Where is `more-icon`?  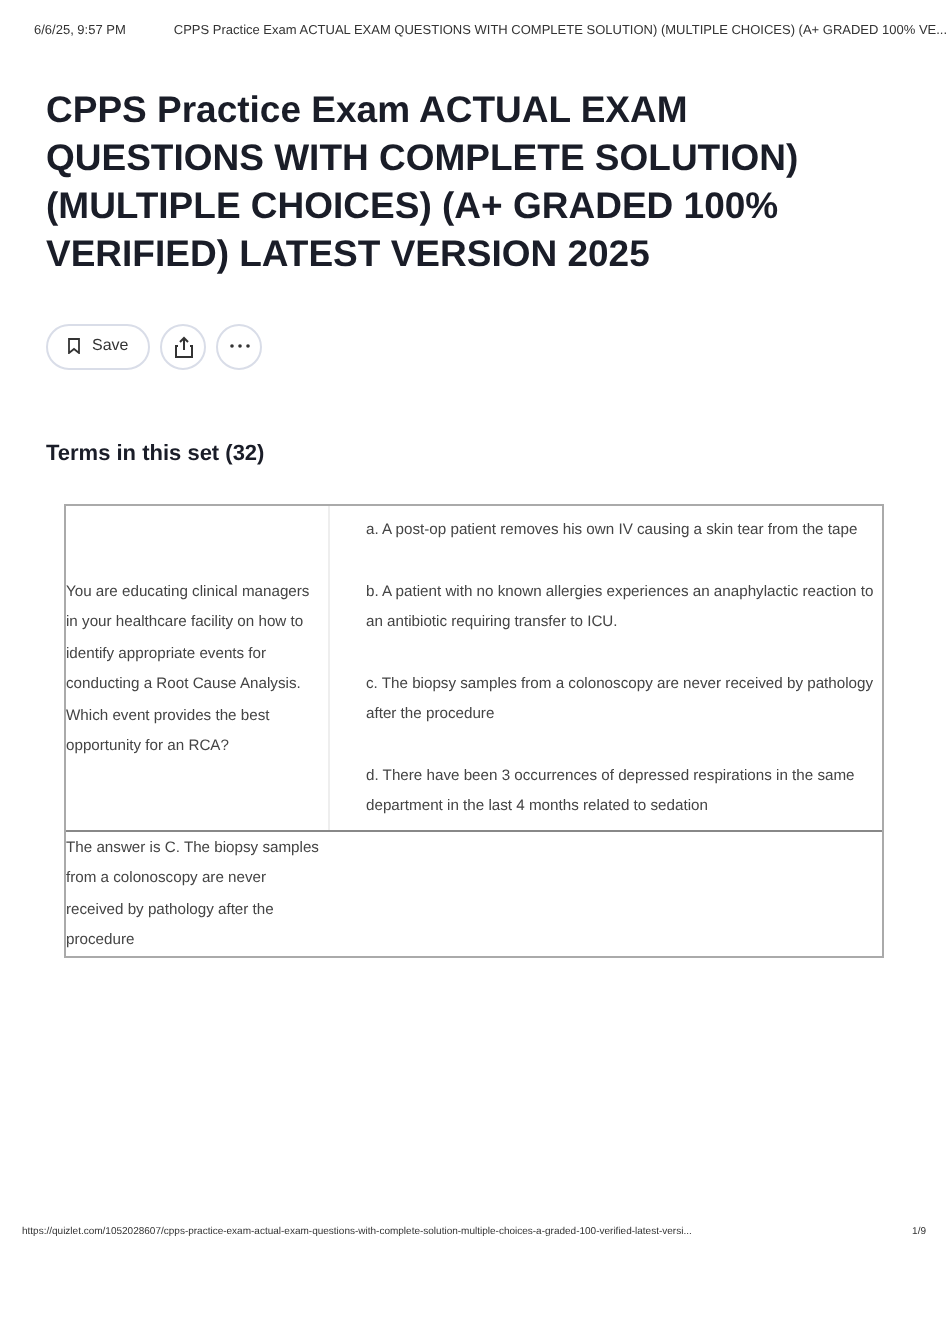 more-icon is located at coordinates (239, 346).